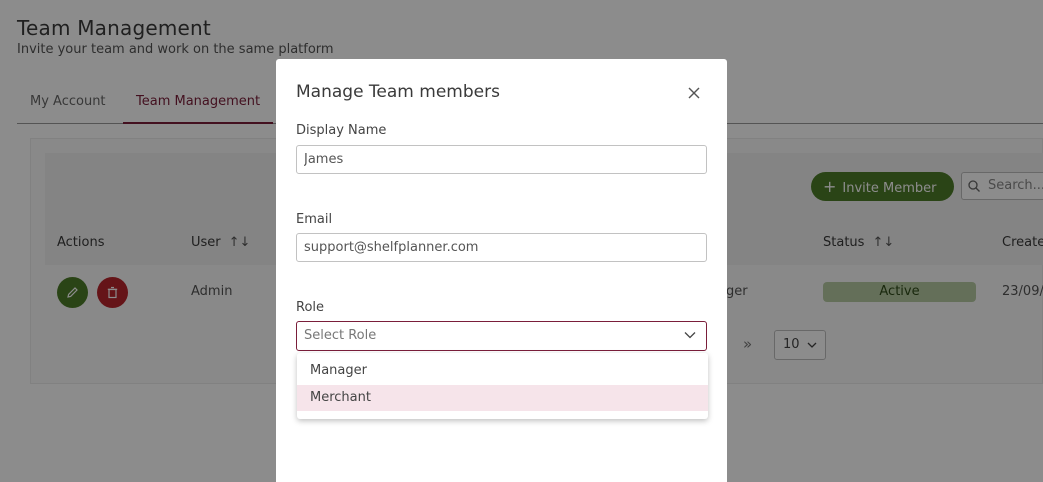 The width and height of the screenshot is (1043, 482). I want to click on email-field, so click(501, 247).